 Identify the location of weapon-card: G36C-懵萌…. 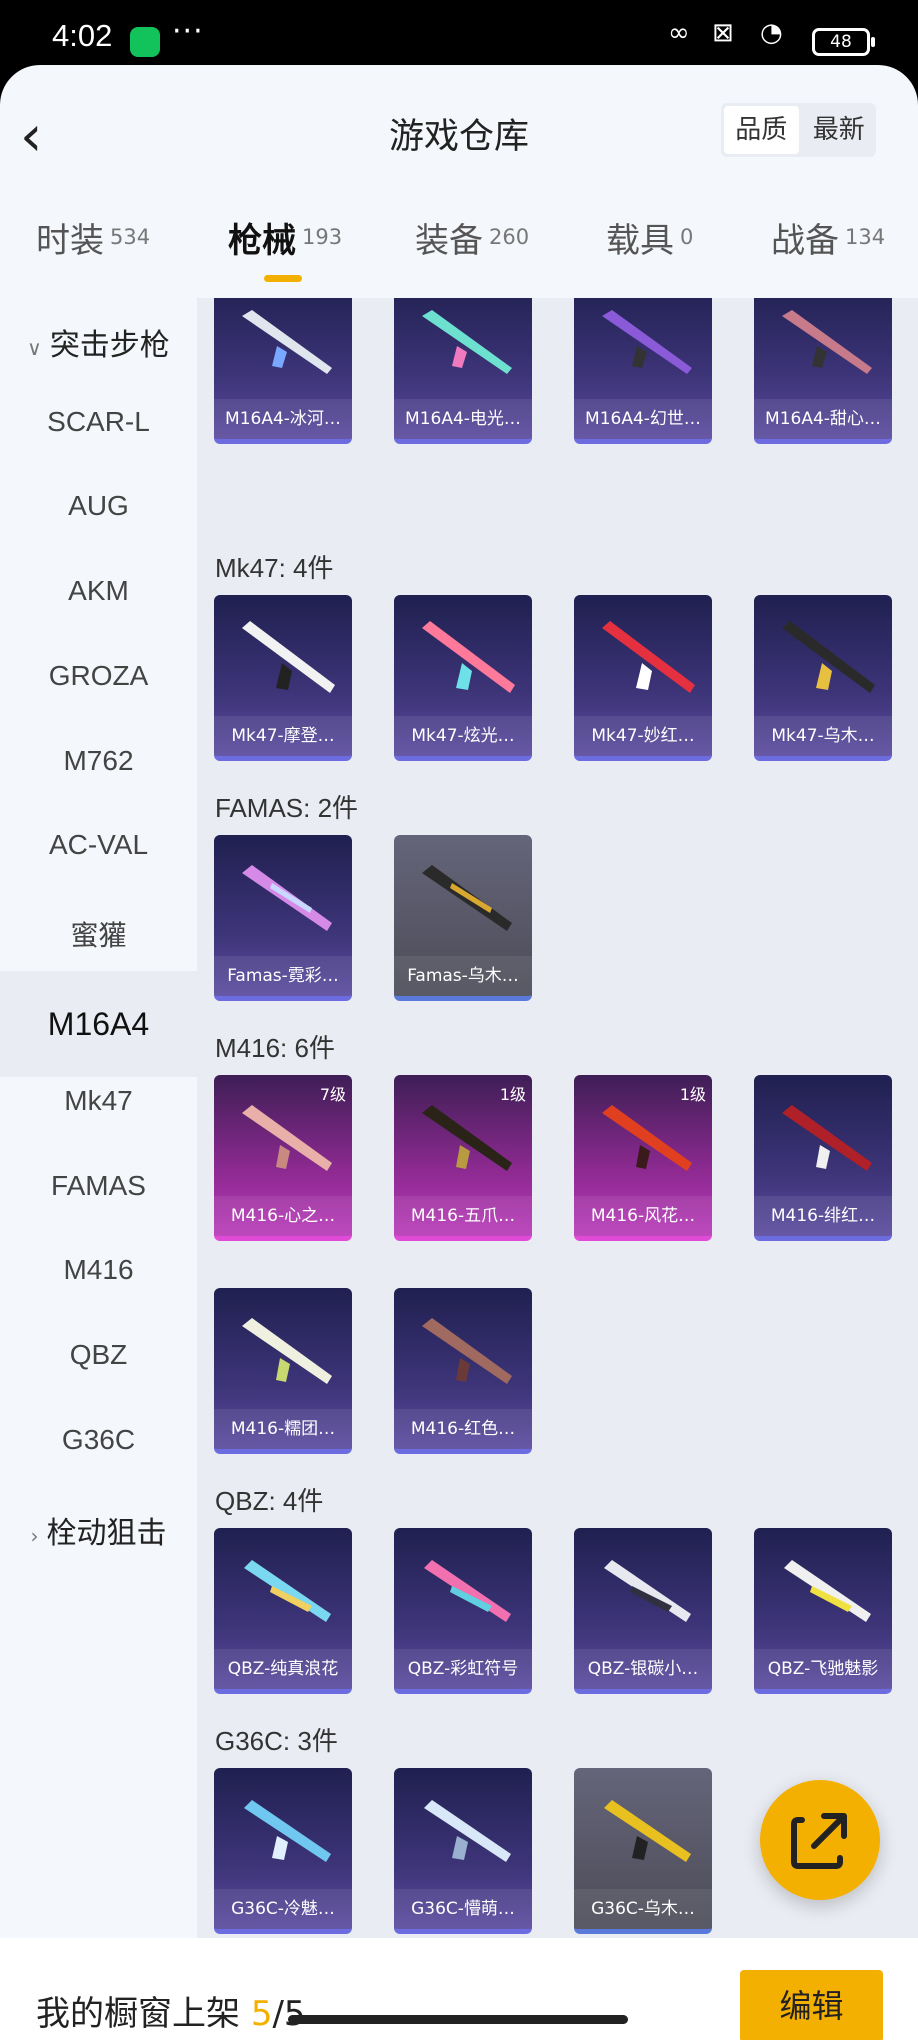
(463, 1851).